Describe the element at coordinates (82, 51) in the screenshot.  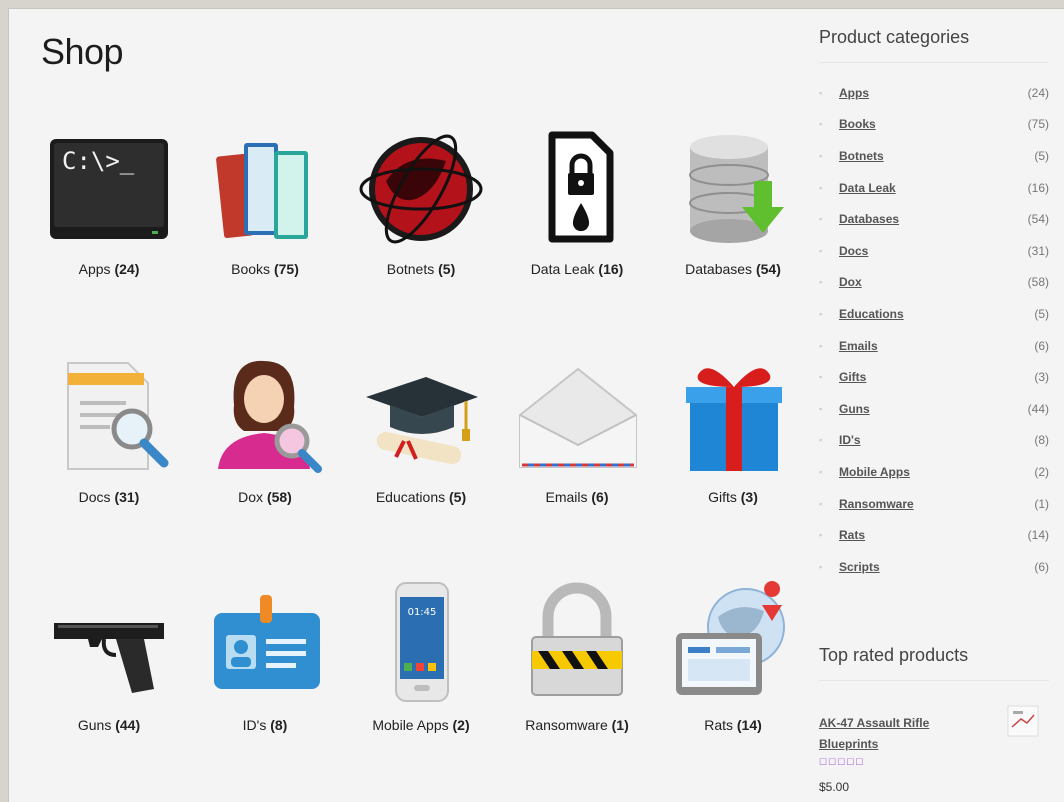
I see `page-title: Shop` at that location.